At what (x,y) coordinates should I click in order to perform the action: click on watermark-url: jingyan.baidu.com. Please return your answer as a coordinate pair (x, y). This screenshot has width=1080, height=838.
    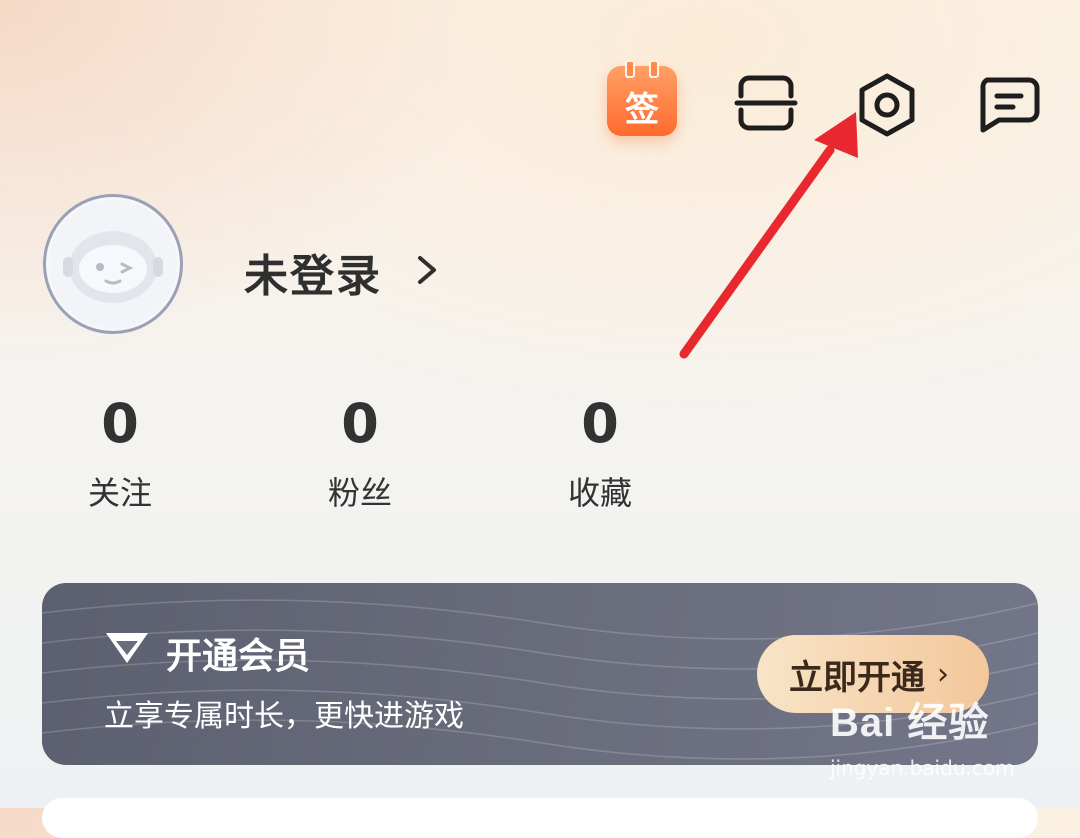
    Looking at the image, I should click on (922, 768).